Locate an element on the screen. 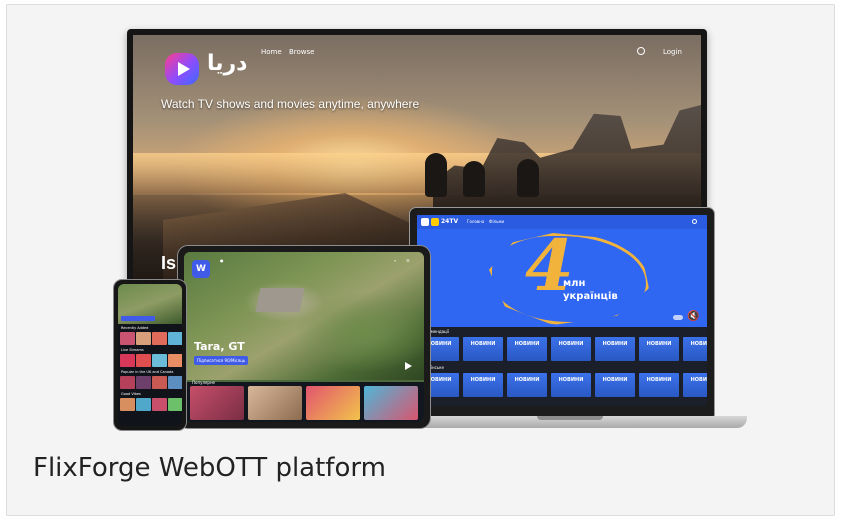 The image size is (841, 519). tv-brand-name: دریا is located at coordinates (227, 63).